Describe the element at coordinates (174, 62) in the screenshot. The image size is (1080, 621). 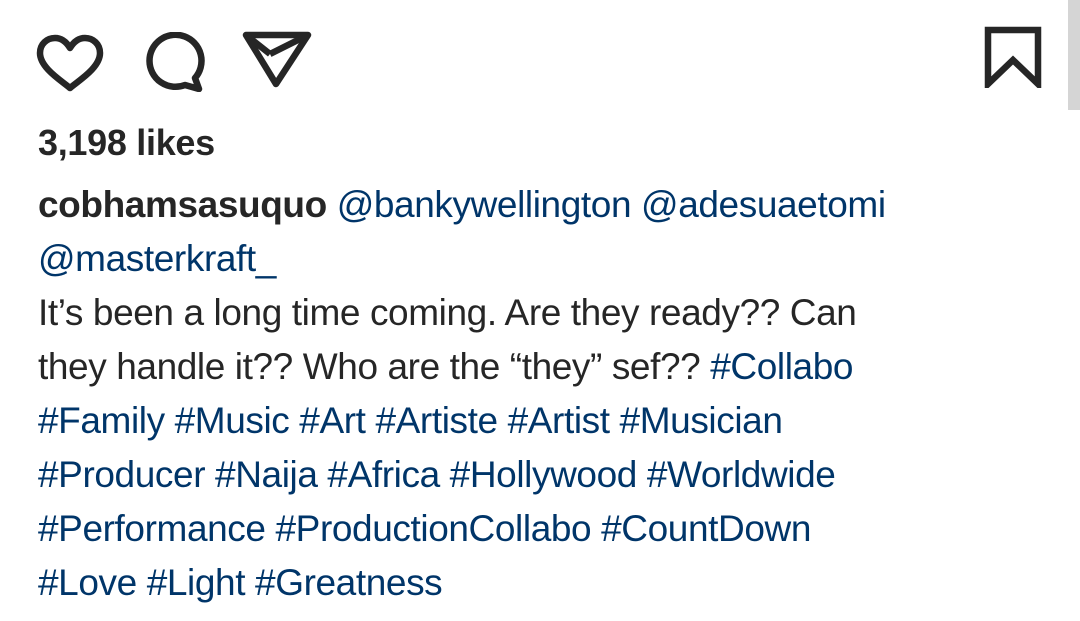
I see `comment-icon` at that location.